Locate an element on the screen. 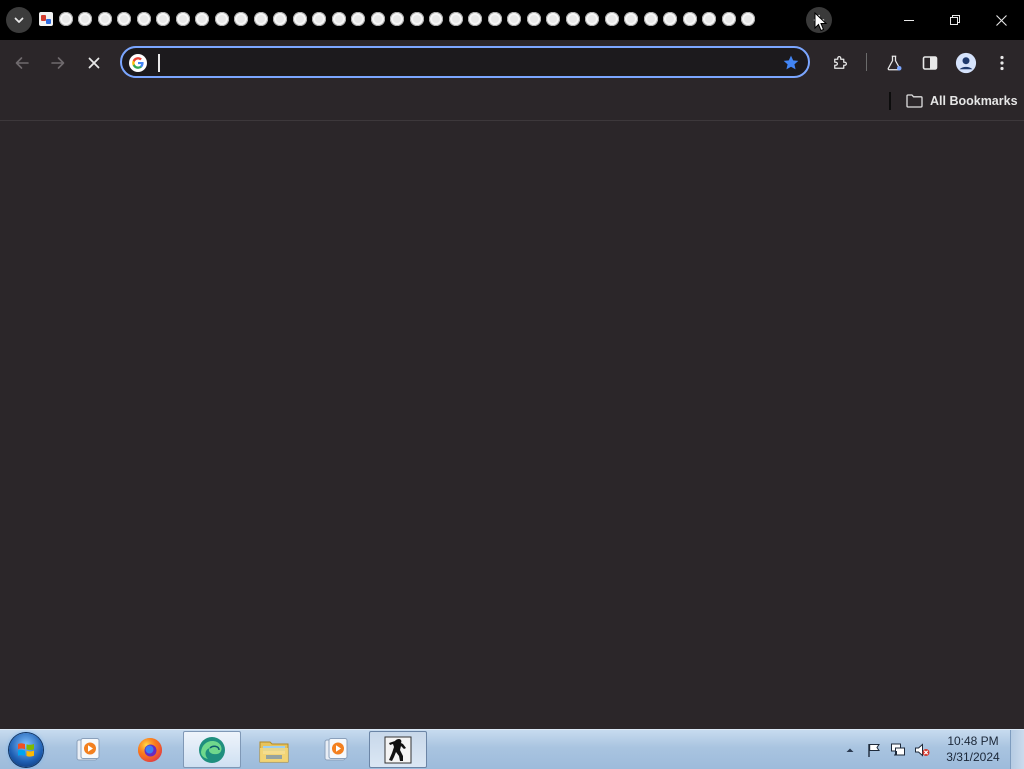 This screenshot has width=1024, height=769. bookmarks-bar: All Bookmarks is located at coordinates (512, 102).